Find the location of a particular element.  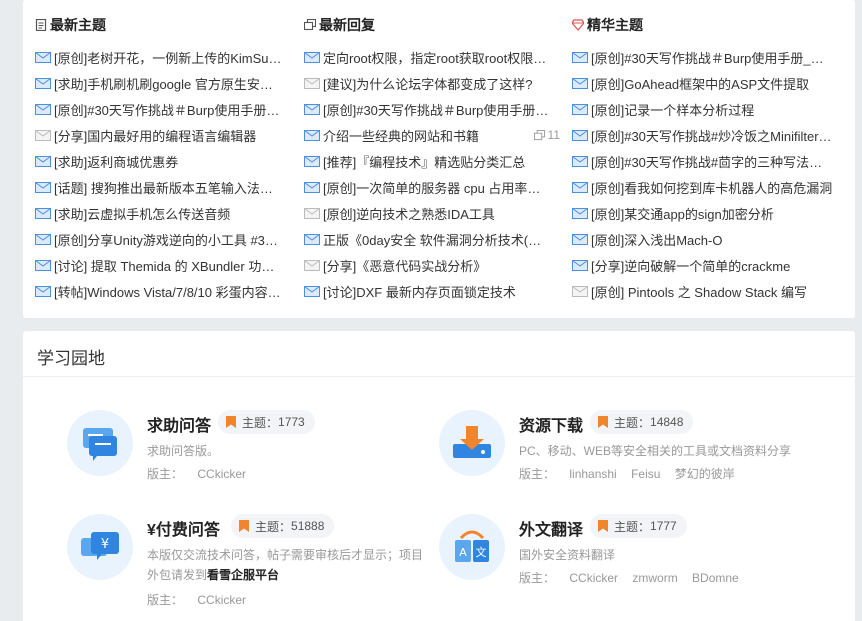

topic-item: [分享]逆向破解一个简单的crackme is located at coordinates (702, 265).